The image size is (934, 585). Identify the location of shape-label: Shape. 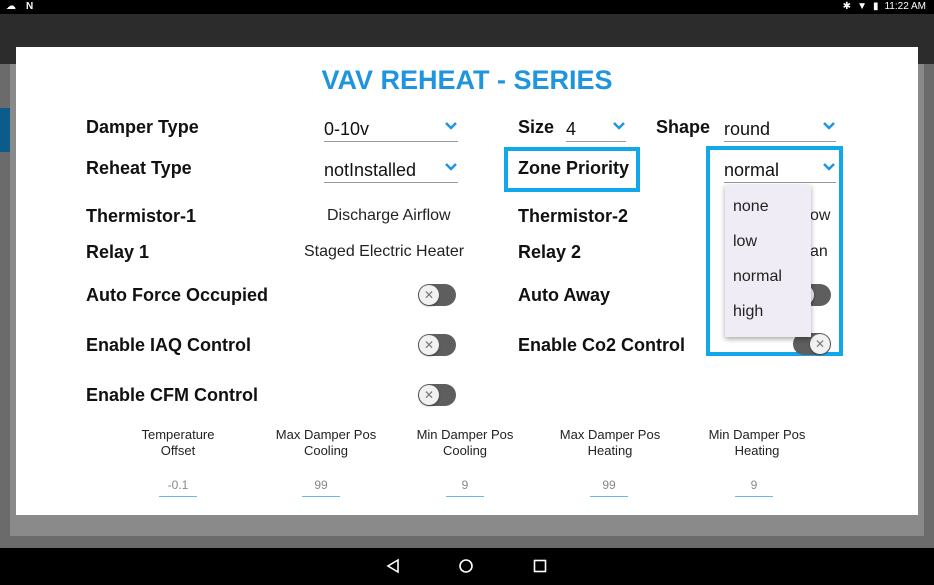
(683, 127).